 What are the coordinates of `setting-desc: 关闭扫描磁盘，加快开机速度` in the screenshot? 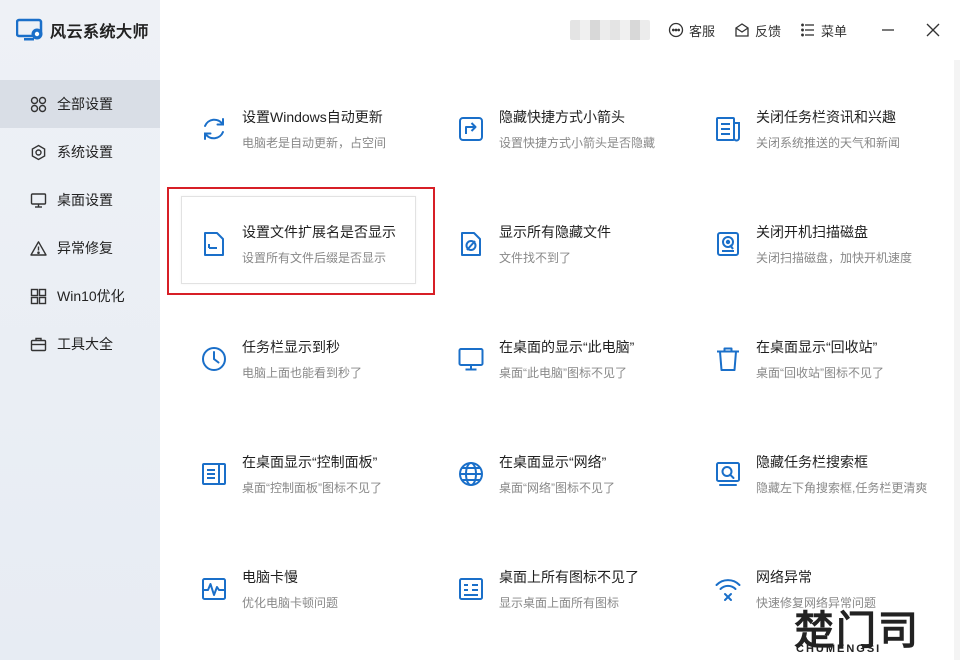 It's located at (834, 258).